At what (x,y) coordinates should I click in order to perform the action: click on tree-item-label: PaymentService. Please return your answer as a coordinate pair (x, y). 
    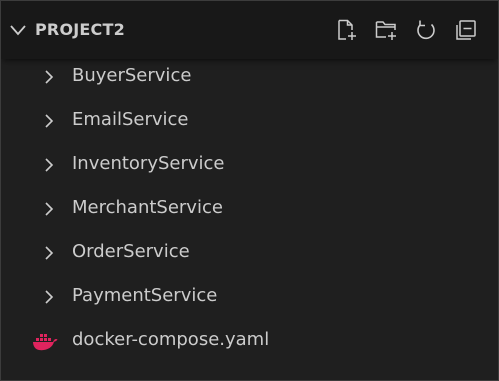
    Looking at the image, I should click on (145, 295).